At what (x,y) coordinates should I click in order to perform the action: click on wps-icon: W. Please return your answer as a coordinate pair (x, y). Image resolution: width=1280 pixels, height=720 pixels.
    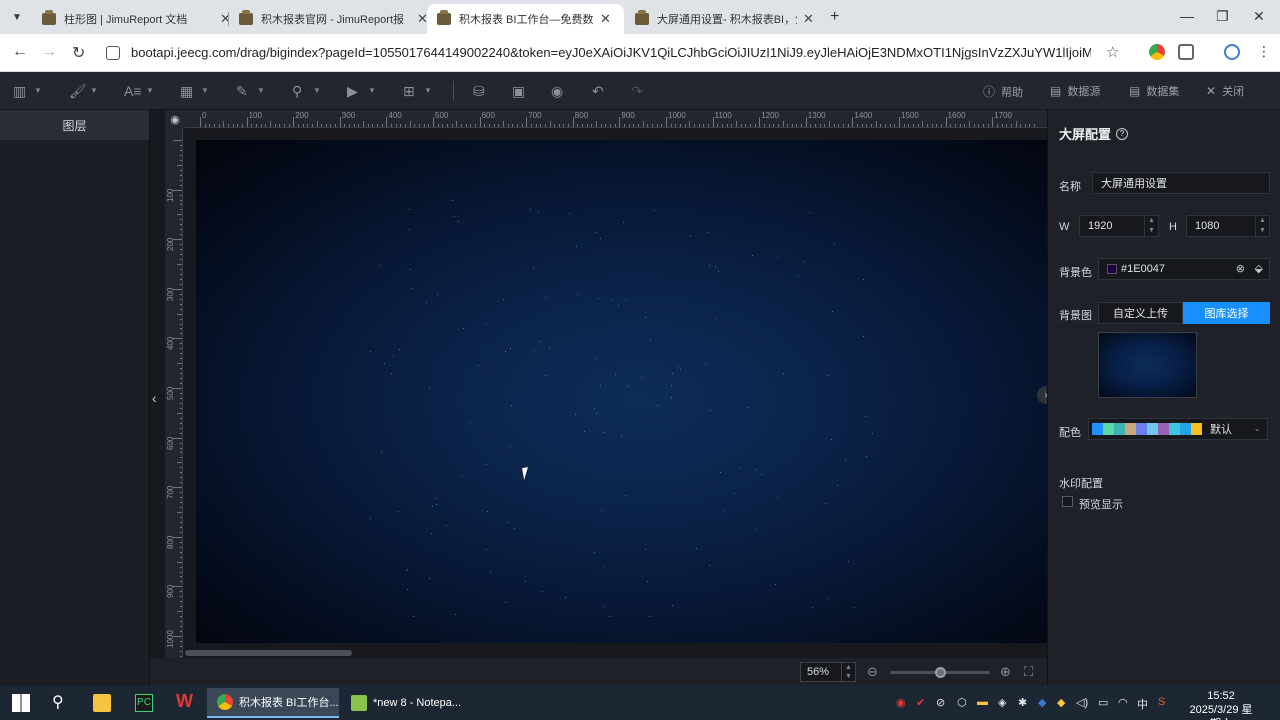
    Looking at the image, I should click on (185, 701).